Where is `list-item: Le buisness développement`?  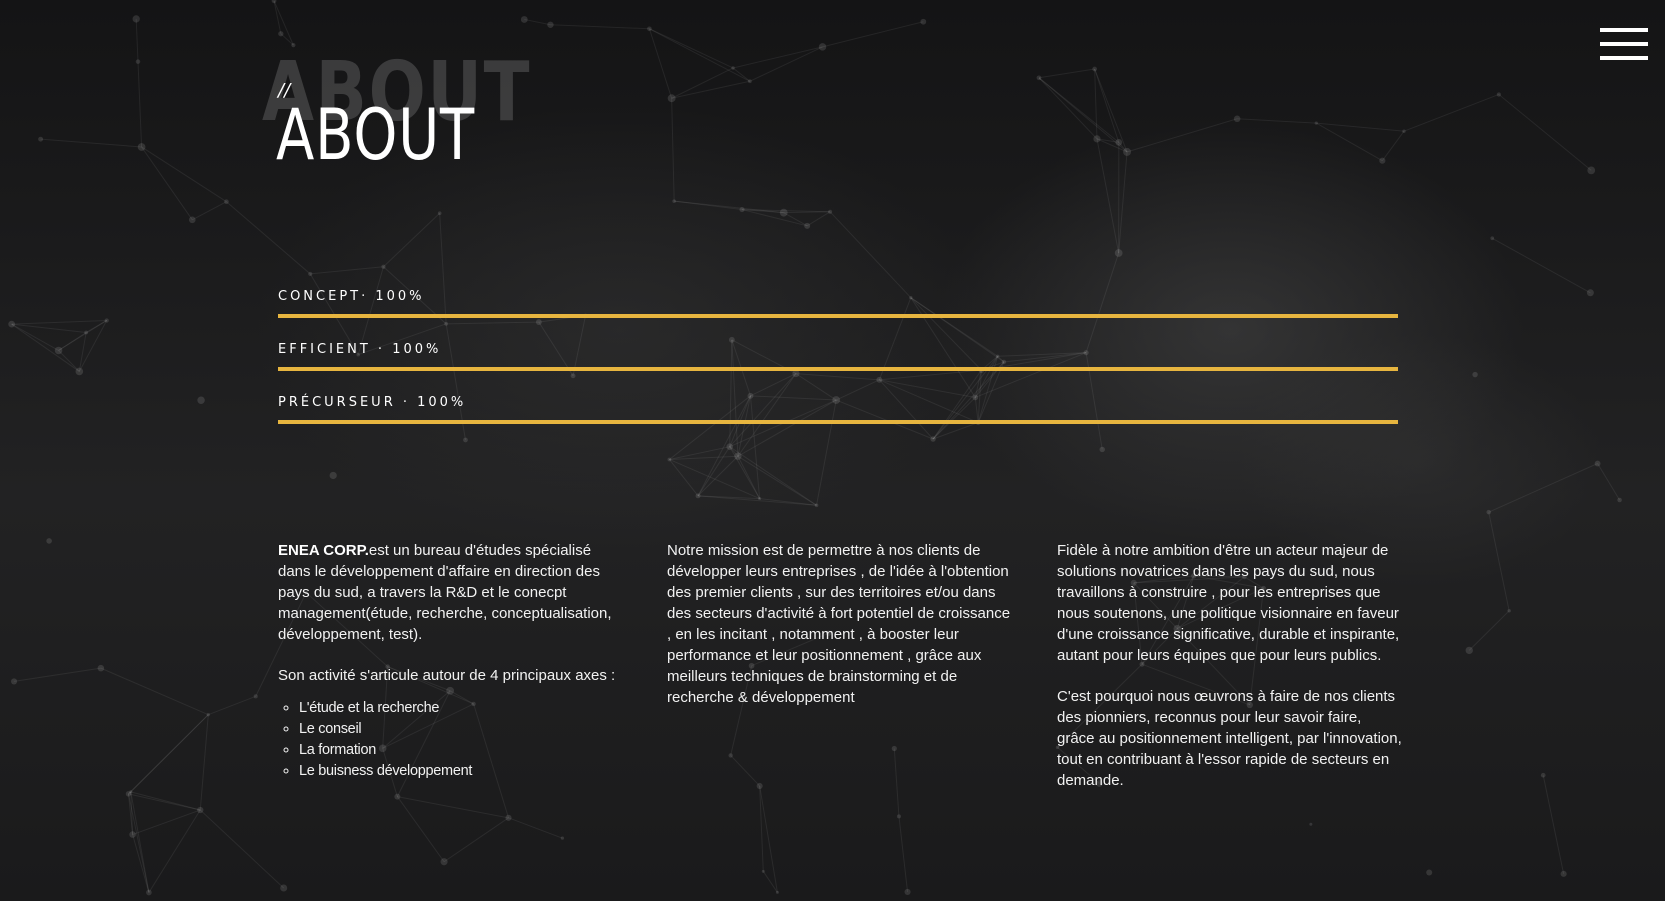
list-item: Le buisness développement is located at coordinates (461, 771).